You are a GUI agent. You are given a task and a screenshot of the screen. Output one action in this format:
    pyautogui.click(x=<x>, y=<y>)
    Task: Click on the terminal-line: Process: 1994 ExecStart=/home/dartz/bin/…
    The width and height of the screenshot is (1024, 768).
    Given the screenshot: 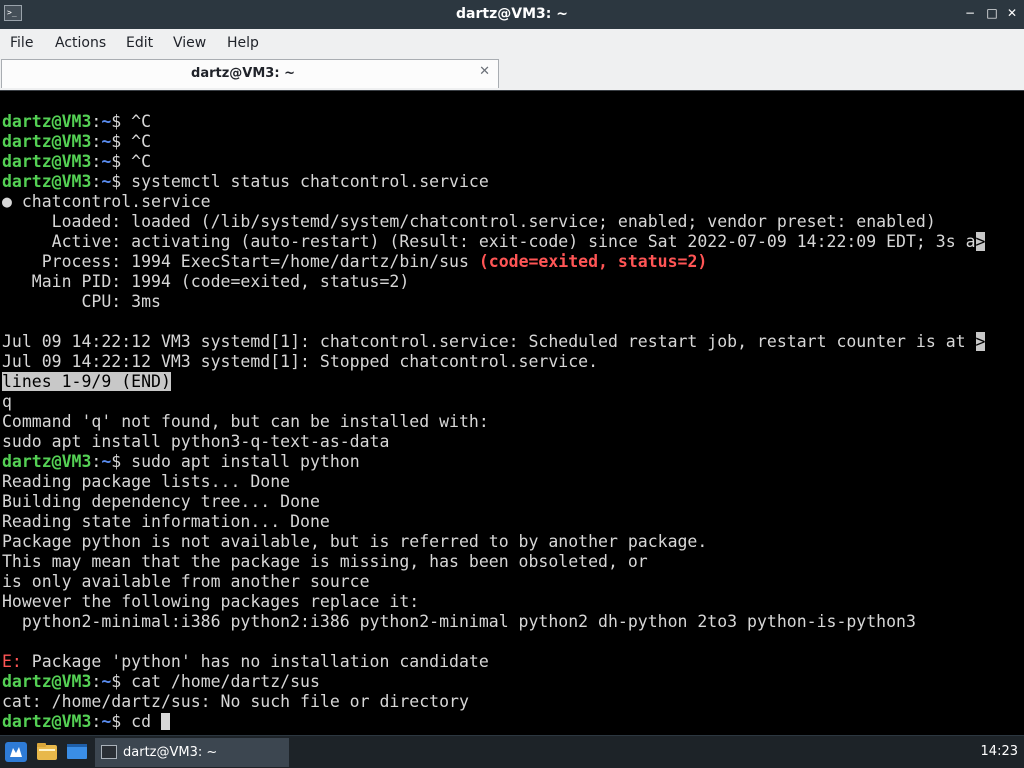 What is the action you would take?
    pyautogui.click(x=355, y=262)
    